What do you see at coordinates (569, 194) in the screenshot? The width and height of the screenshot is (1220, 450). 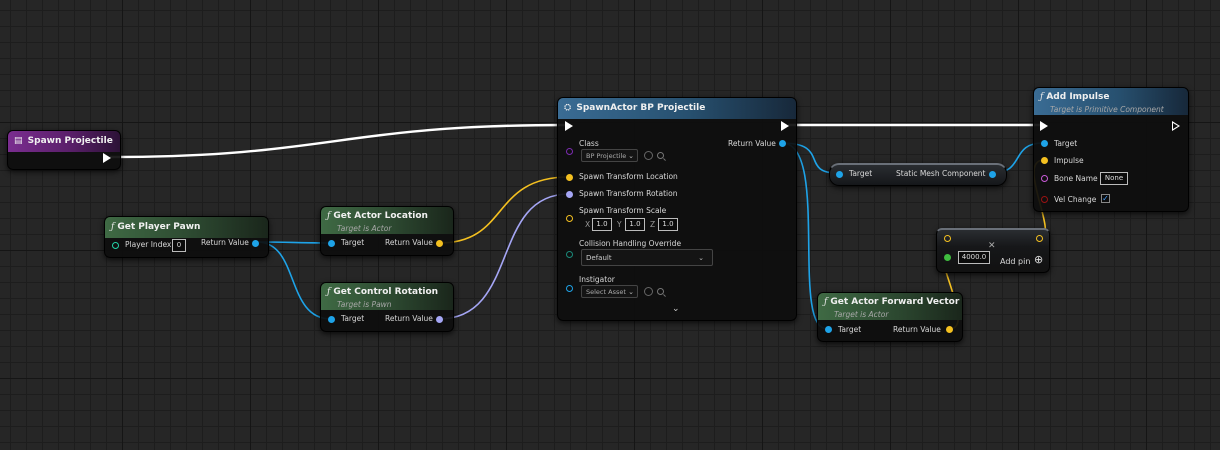 I see `spawn-rotation-pin` at bounding box center [569, 194].